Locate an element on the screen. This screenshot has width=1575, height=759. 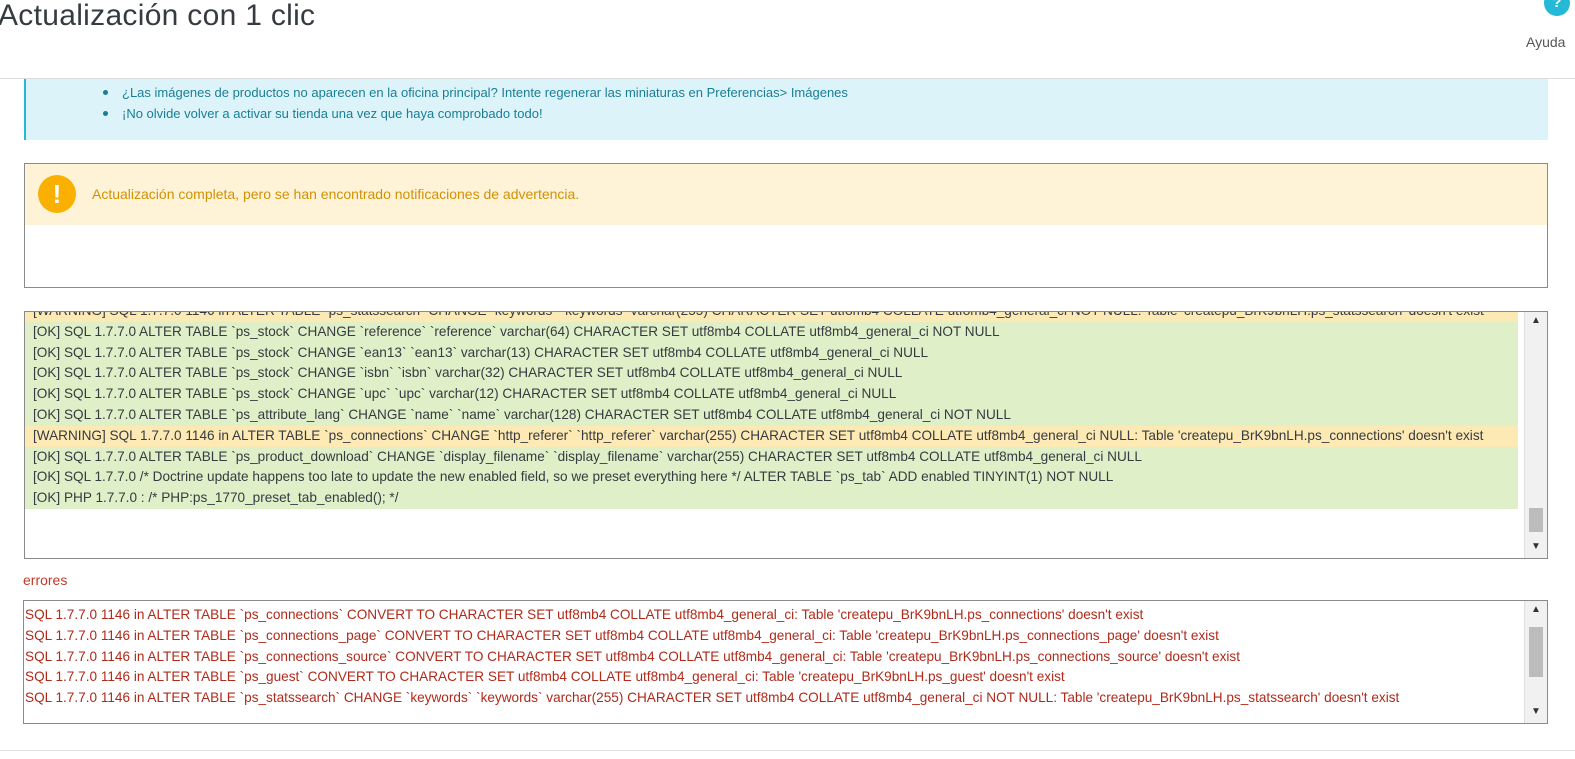
warning-exclamation-icon: ! is located at coordinates (57, 194).